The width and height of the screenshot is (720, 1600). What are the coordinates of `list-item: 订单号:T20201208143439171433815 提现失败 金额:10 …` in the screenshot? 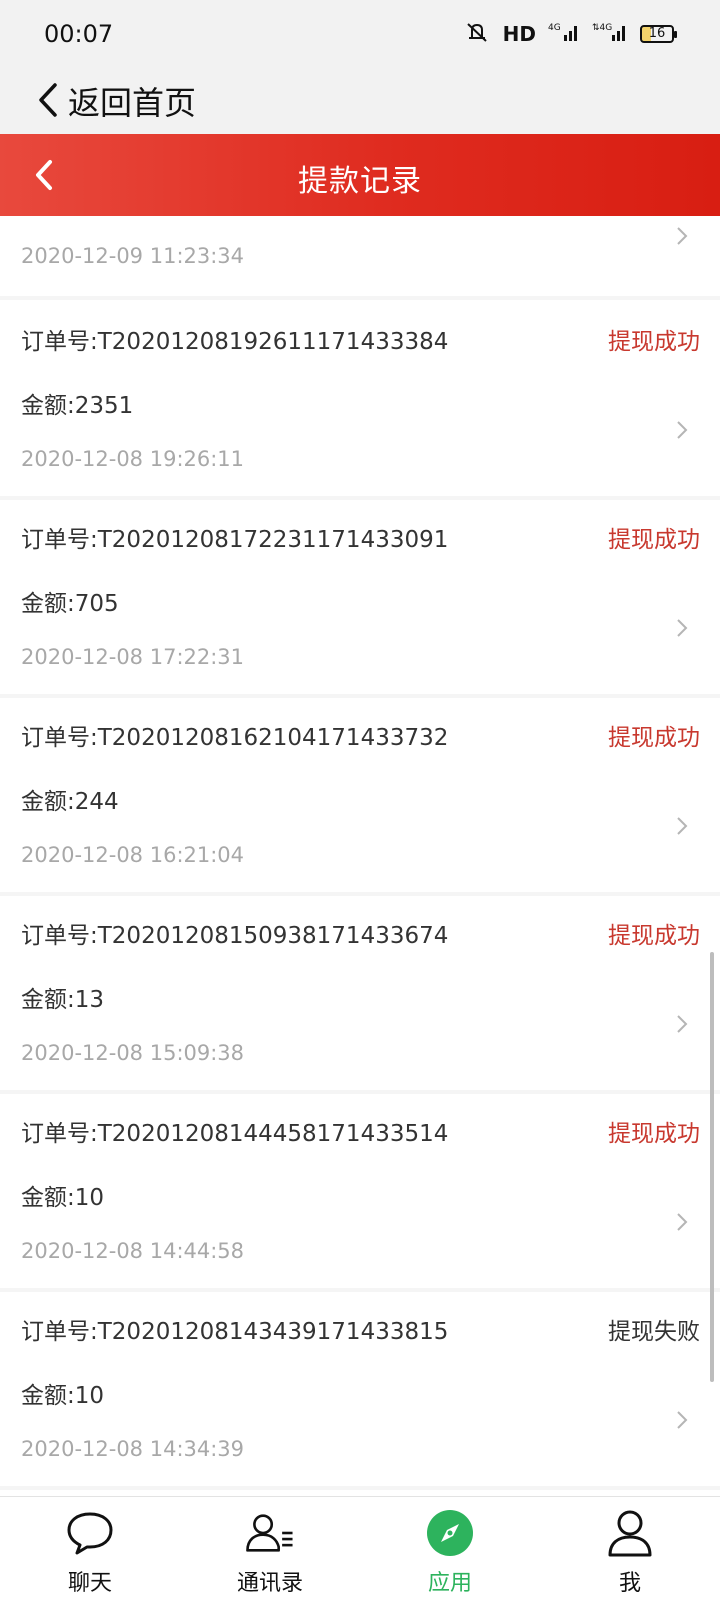 It's located at (360, 1390).